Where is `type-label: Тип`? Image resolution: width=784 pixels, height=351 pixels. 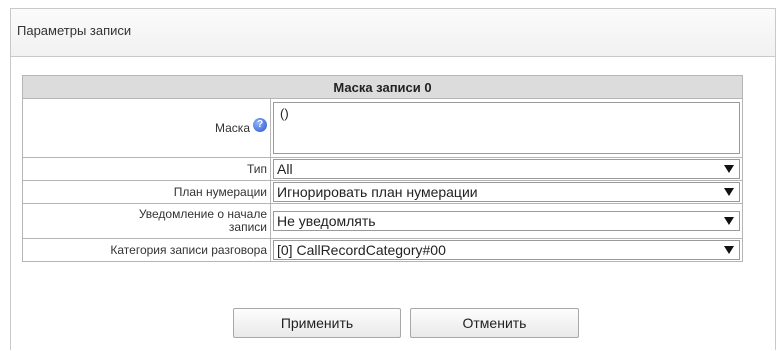 type-label: Тип is located at coordinates (146, 169).